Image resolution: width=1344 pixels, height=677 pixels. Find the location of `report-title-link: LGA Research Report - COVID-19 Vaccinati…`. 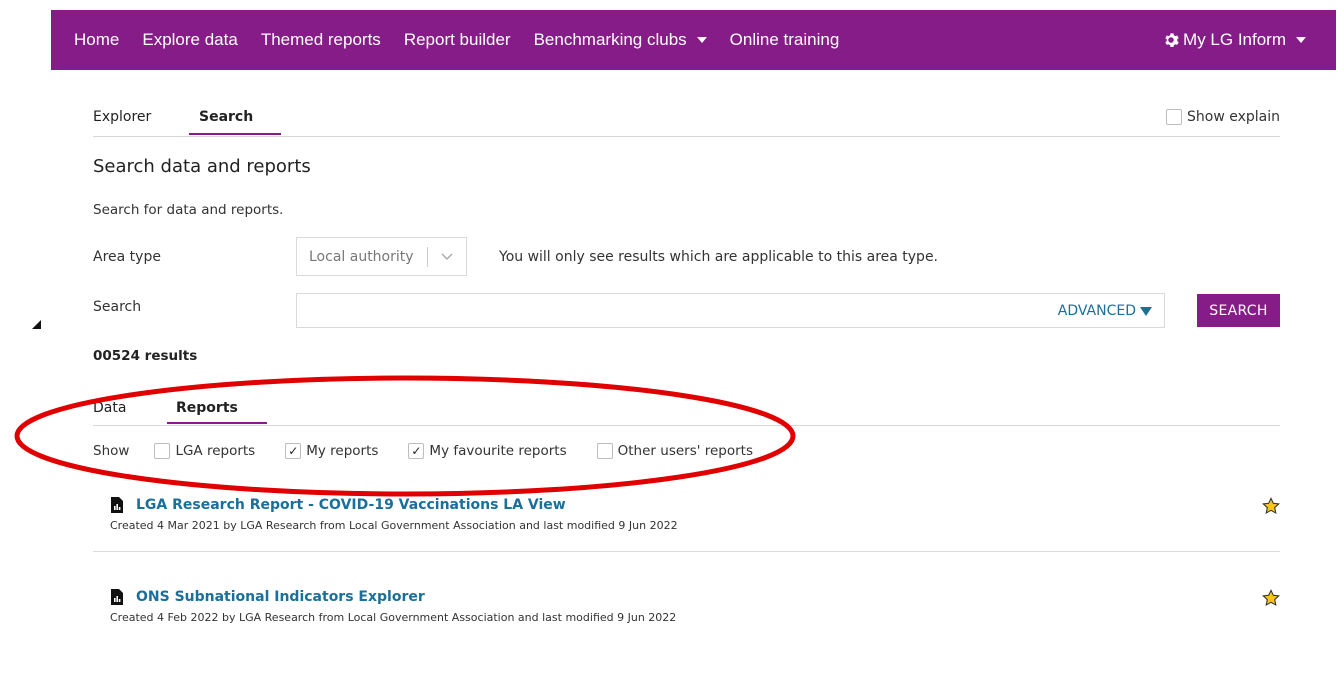

report-title-link: LGA Research Report - COVID-19 Vaccinati… is located at coordinates (351, 505).